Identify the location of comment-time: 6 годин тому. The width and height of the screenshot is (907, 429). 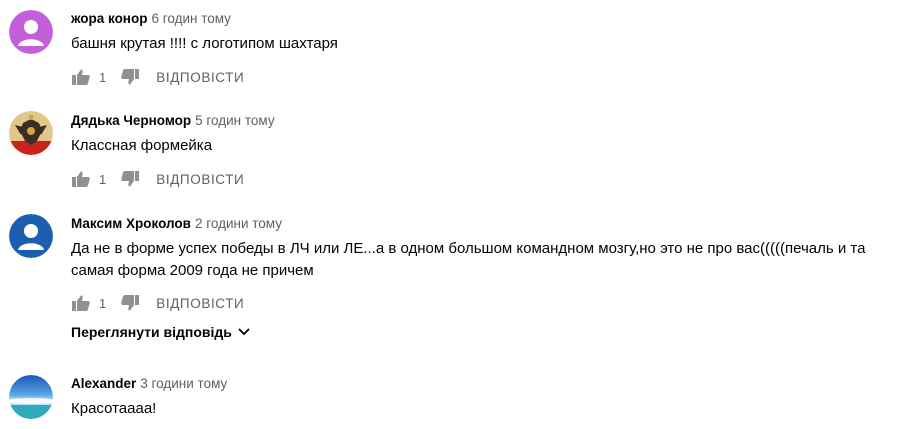
(190, 18).